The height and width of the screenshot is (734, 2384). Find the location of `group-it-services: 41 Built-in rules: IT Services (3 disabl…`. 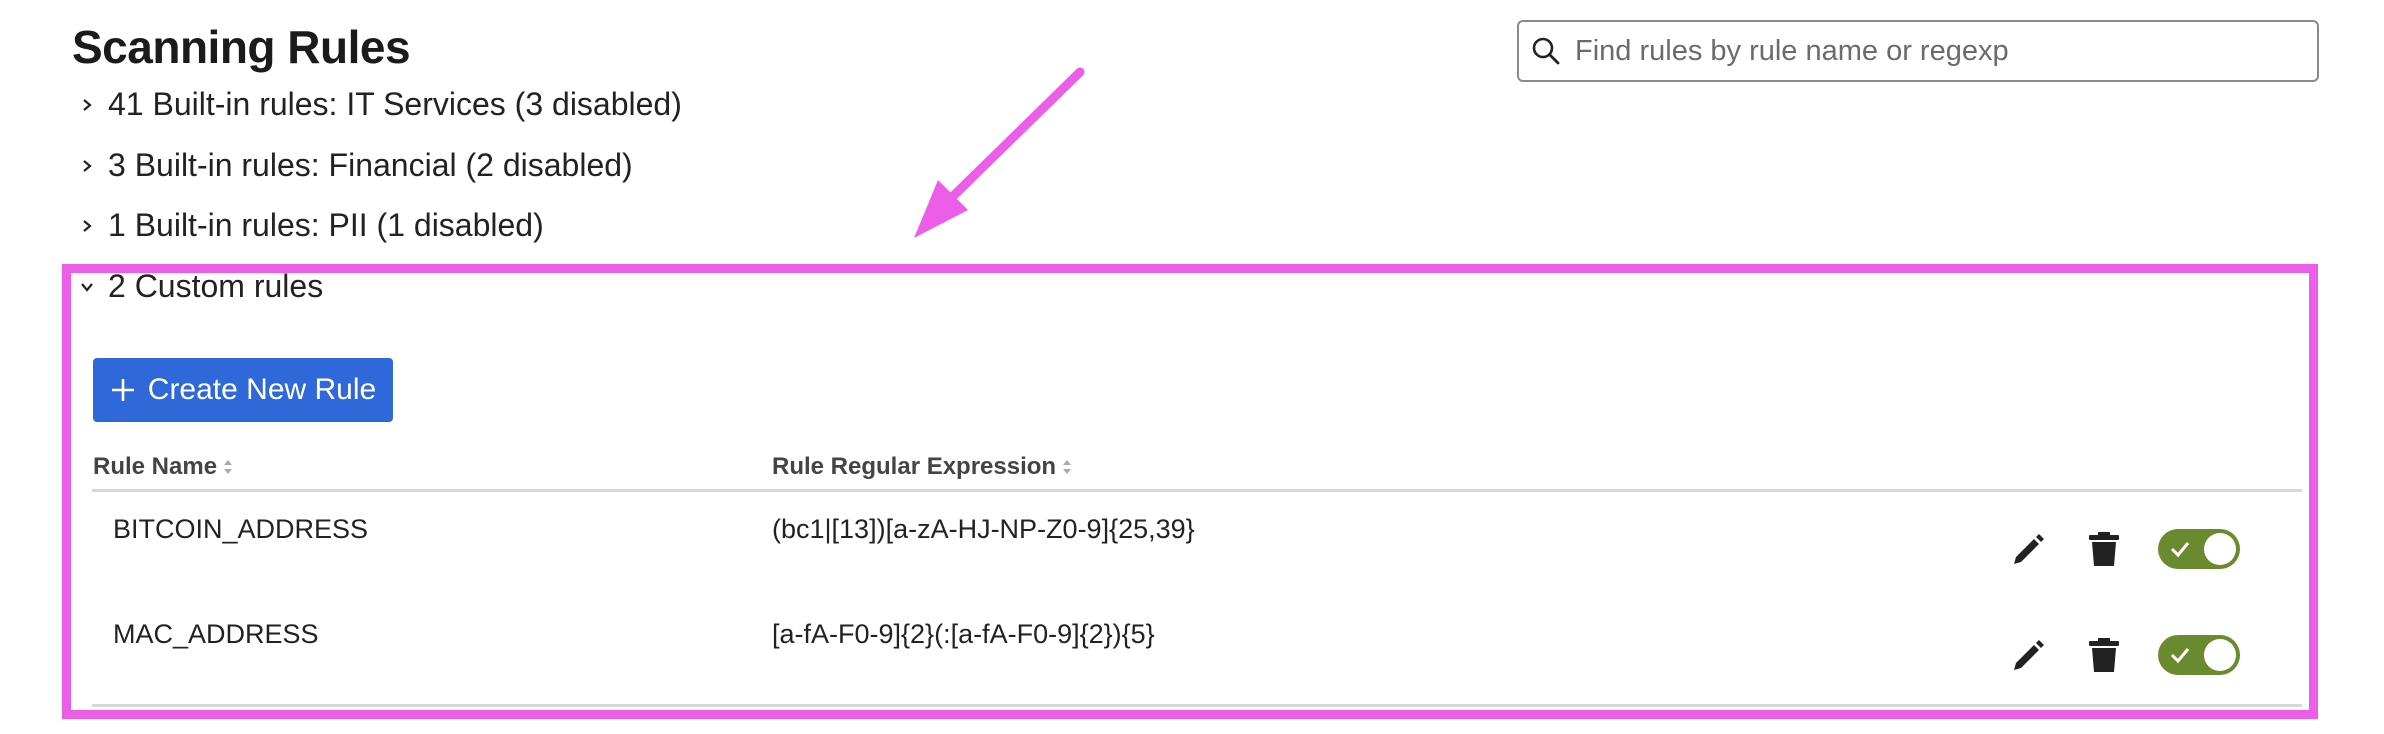

group-it-services: 41 Built-in rules: IT Services (3 disabl… is located at coordinates (381, 104).